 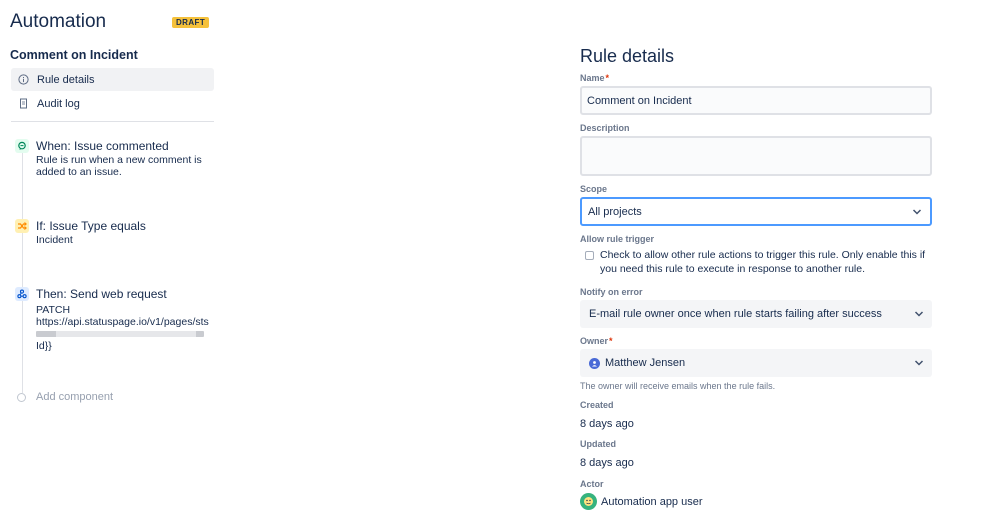 What do you see at coordinates (756, 100) in the screenshot?
I see `name-field: Comment on Incident` at bounding box center [756, 100].